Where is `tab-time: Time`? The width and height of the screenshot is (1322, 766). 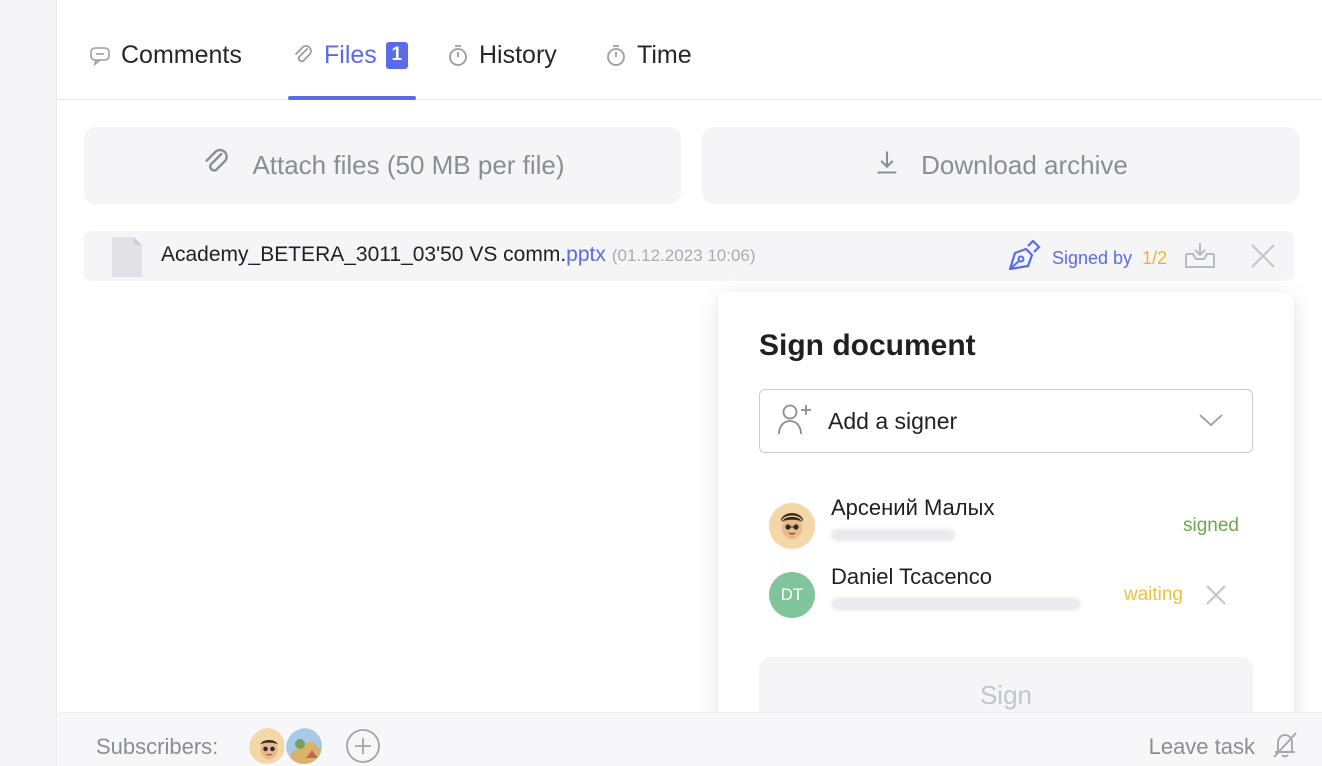 tab-time: Time is located at coordinates (648, 55).